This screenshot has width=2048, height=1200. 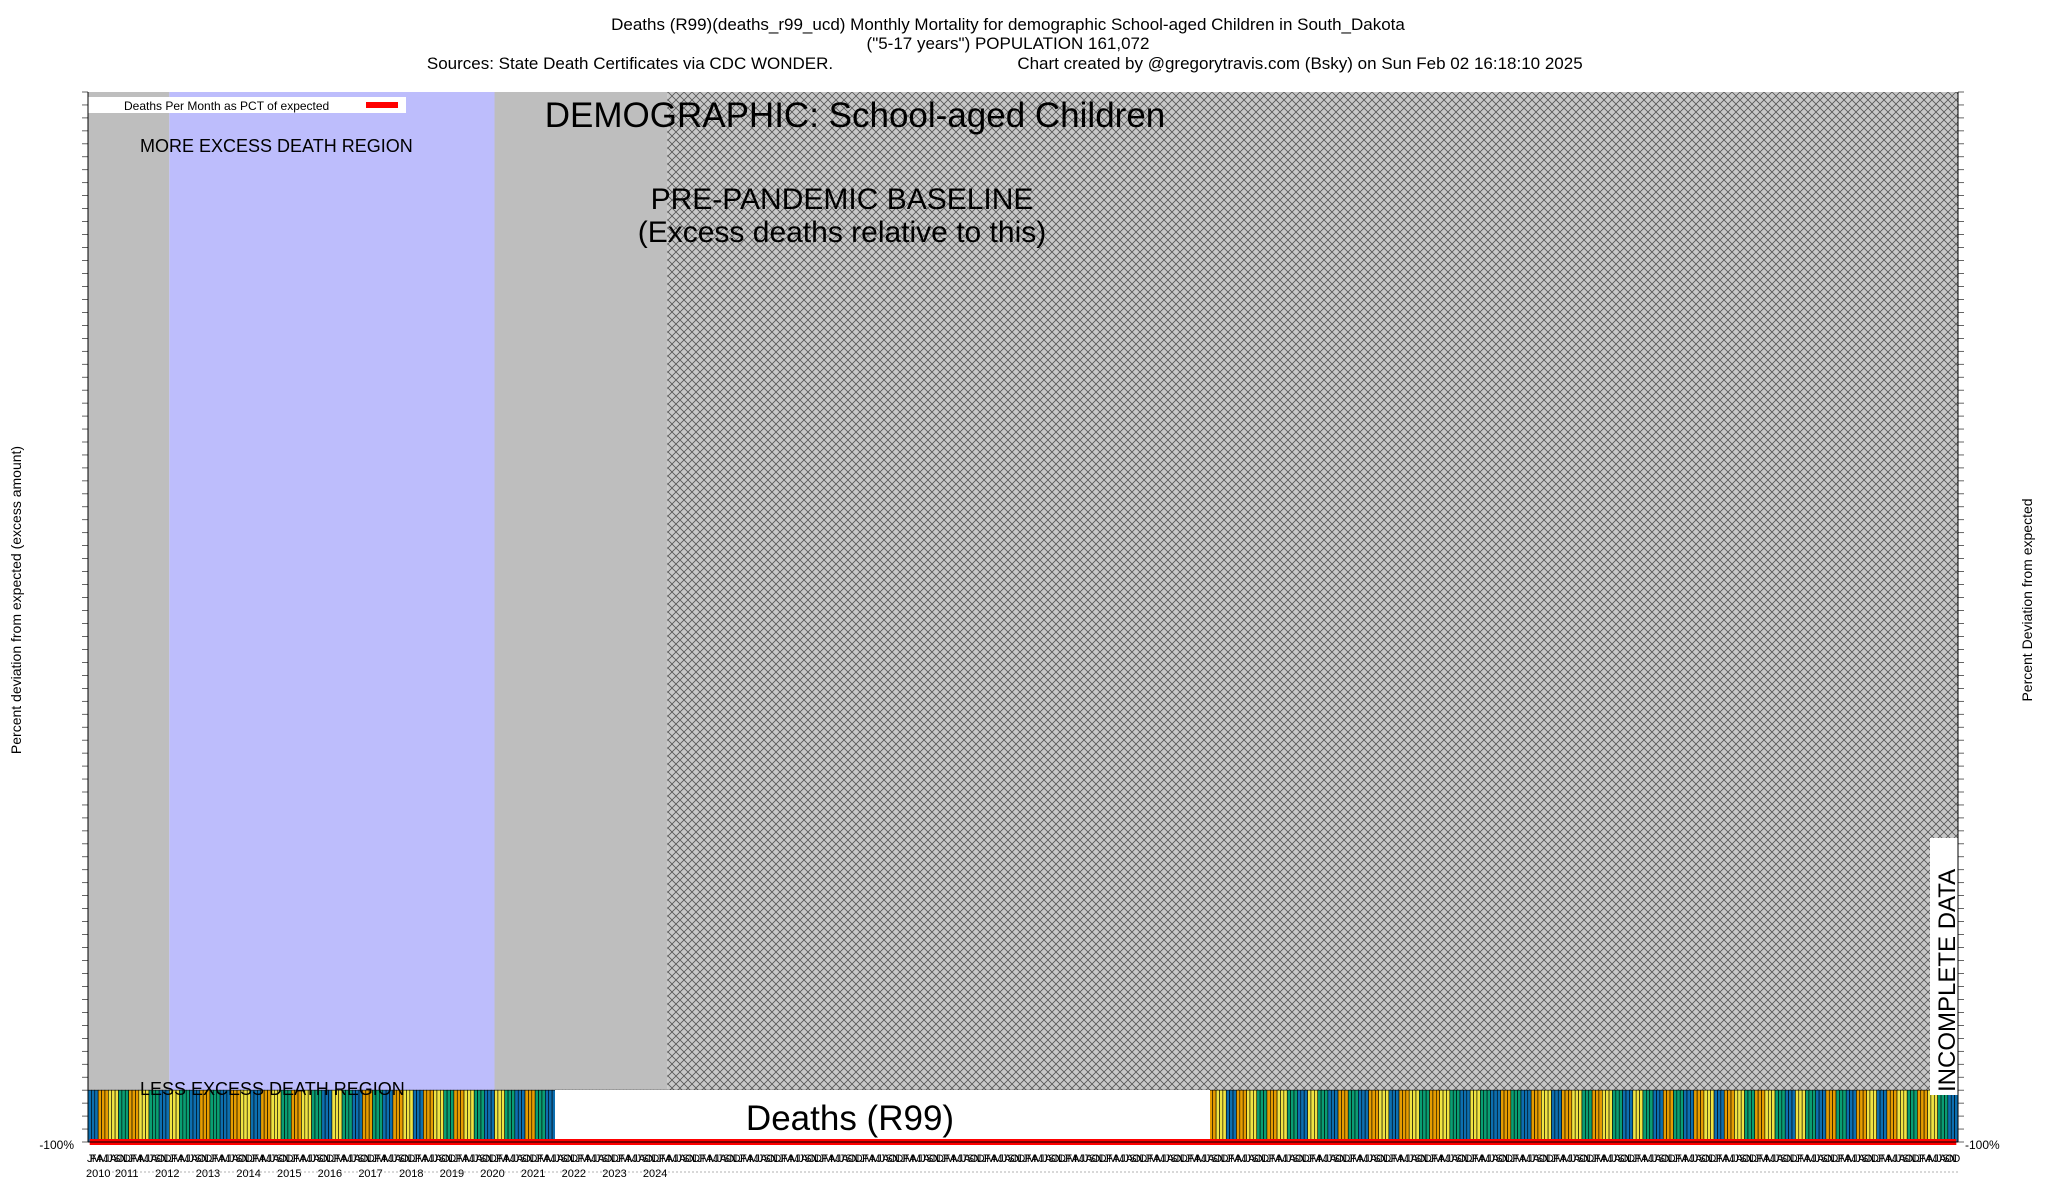 I want to click on x-year-label: 2015, so click(x=289, y=1174).